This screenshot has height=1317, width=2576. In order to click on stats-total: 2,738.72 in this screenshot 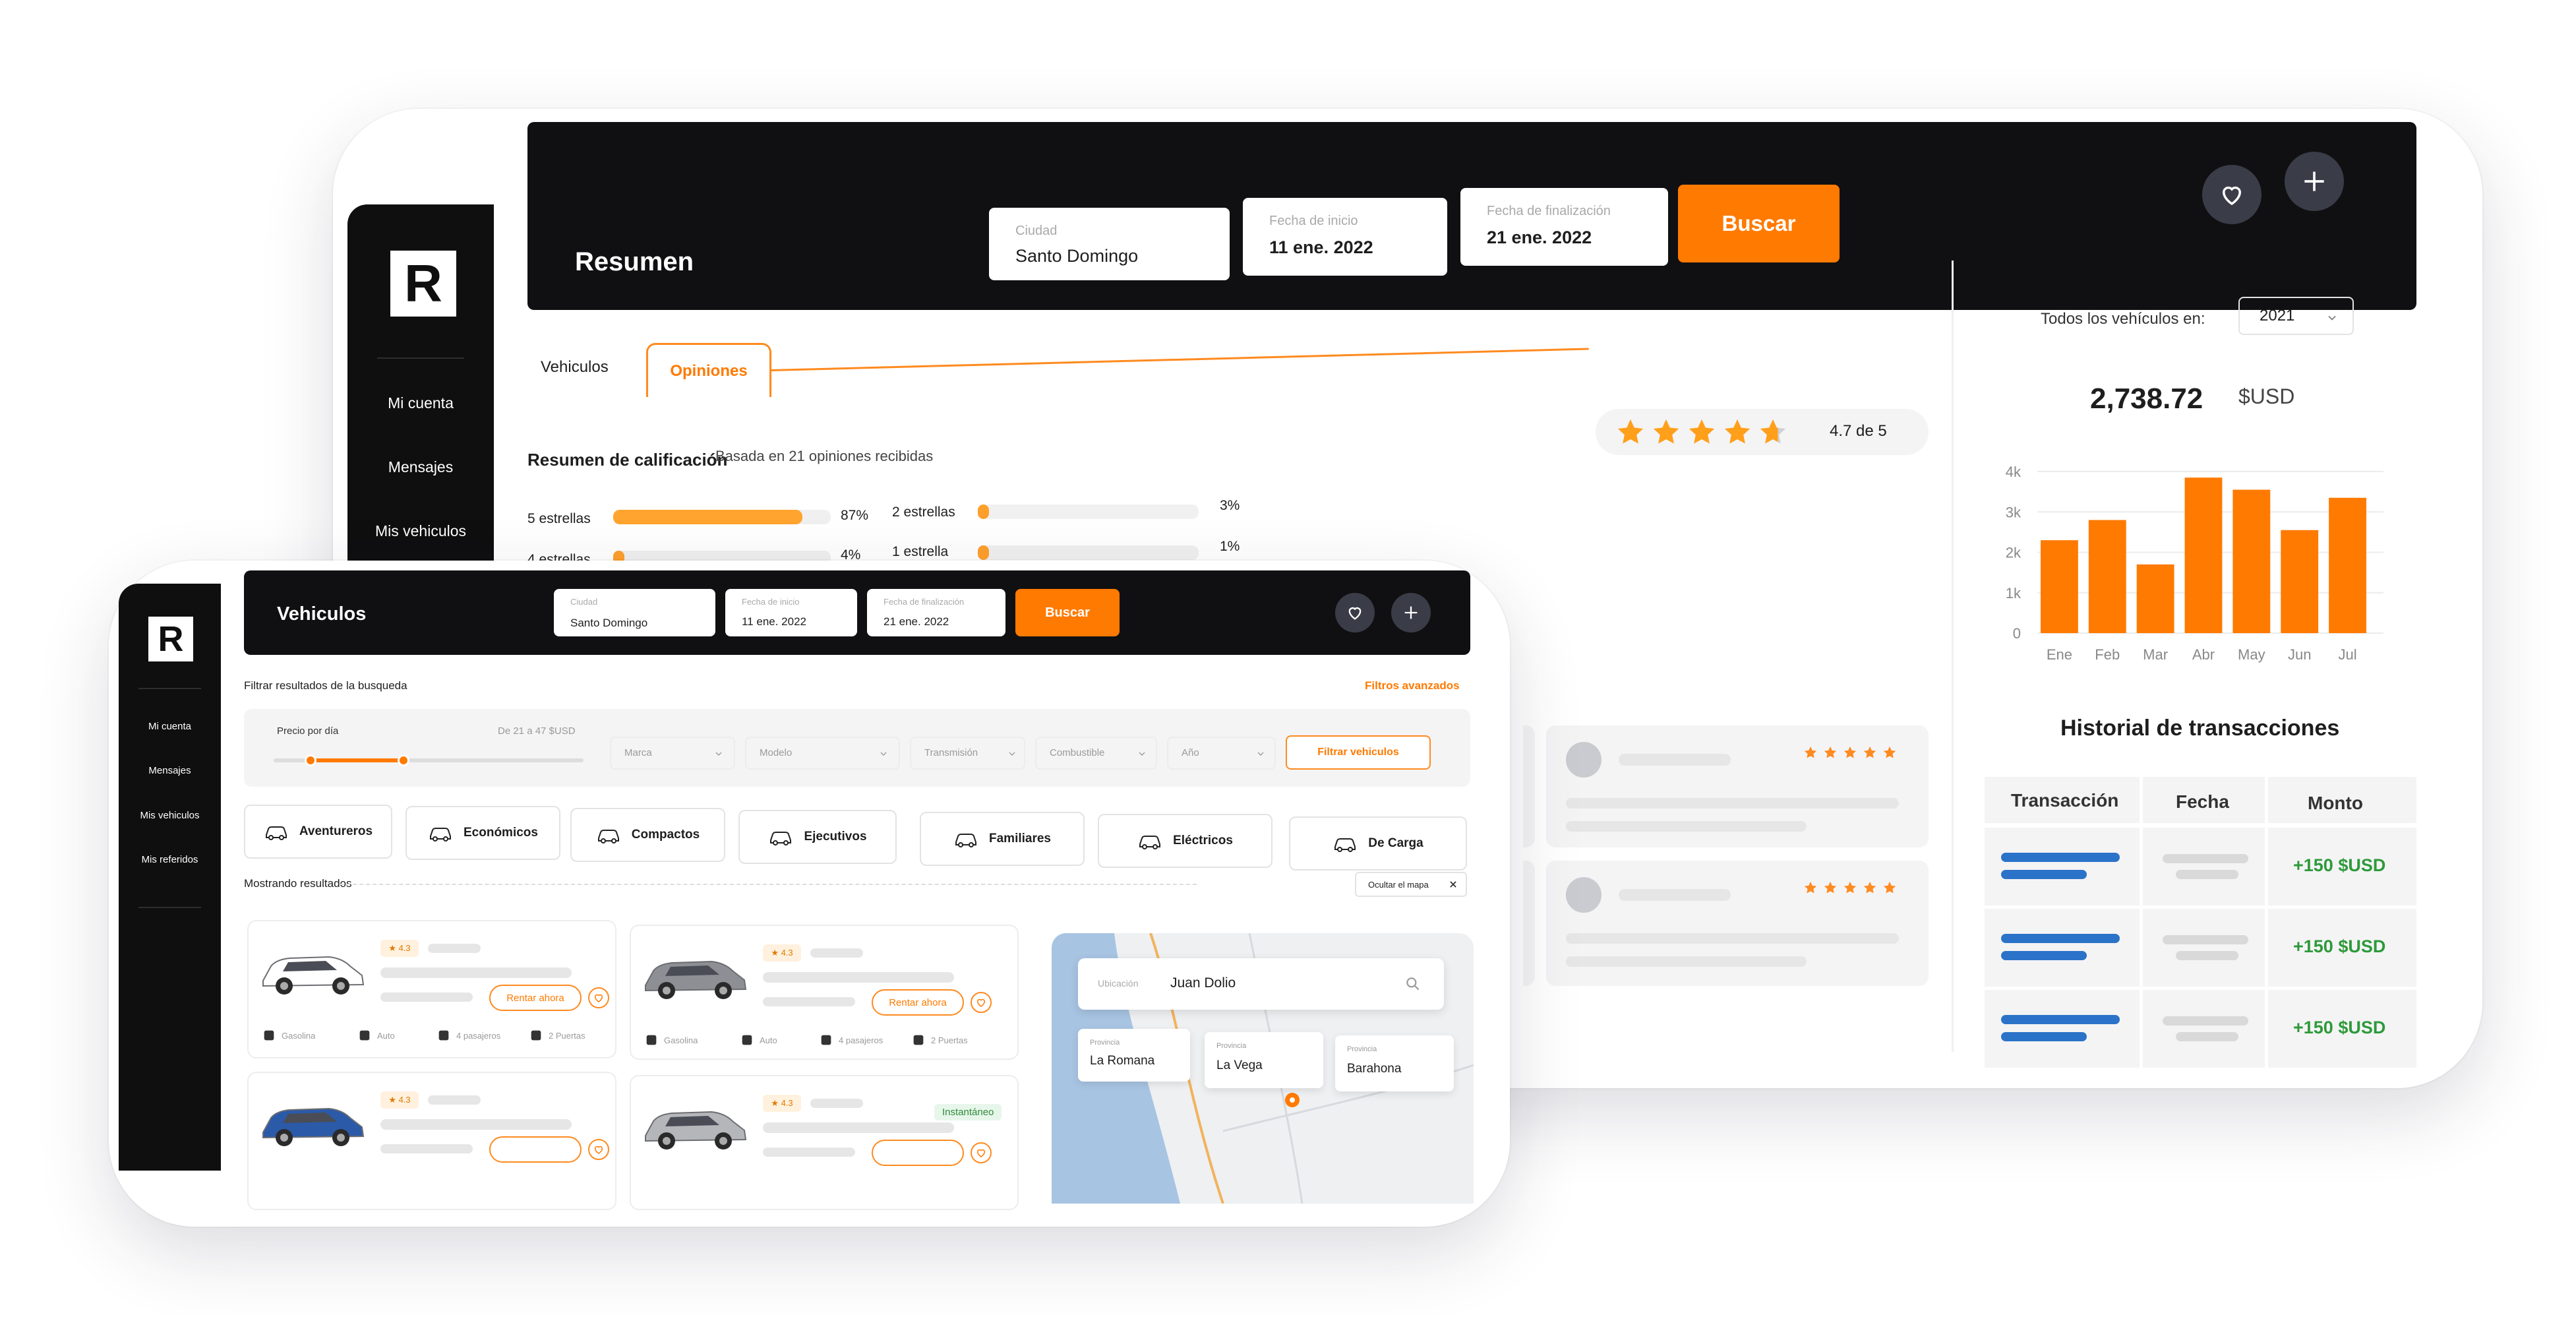, I will do `click(2146, 399)`.